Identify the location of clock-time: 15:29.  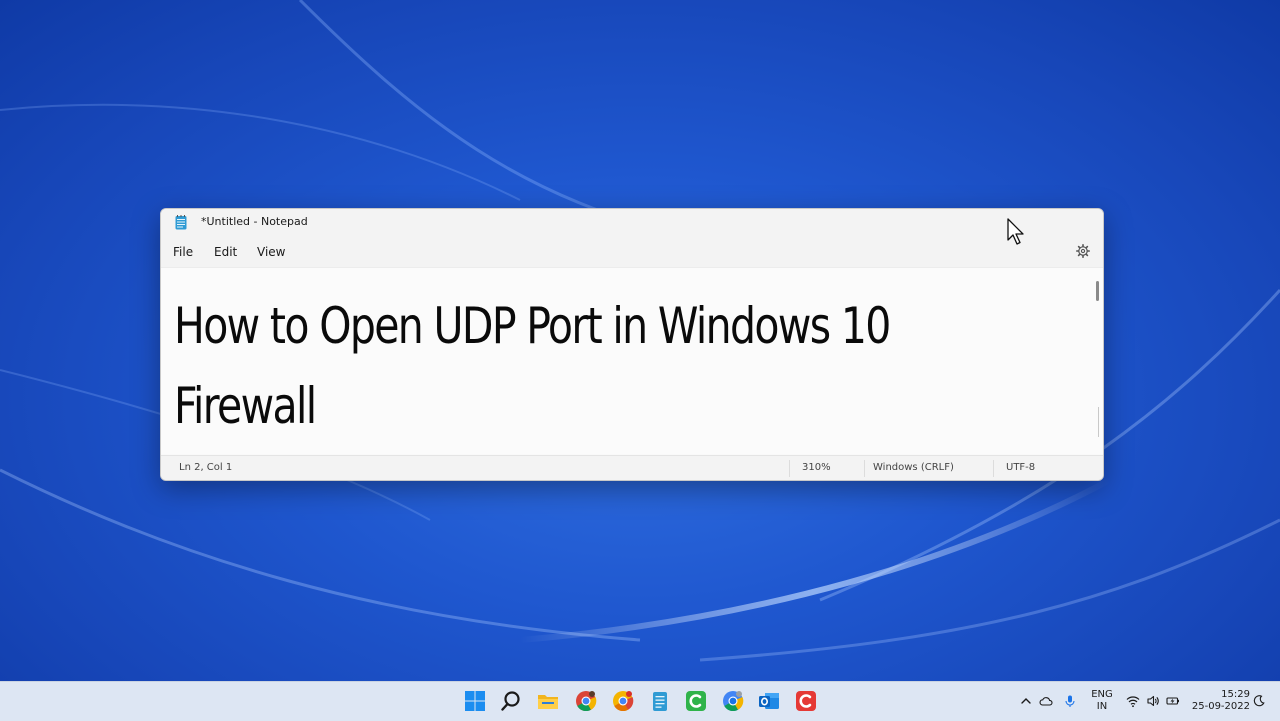
(1235, 694).